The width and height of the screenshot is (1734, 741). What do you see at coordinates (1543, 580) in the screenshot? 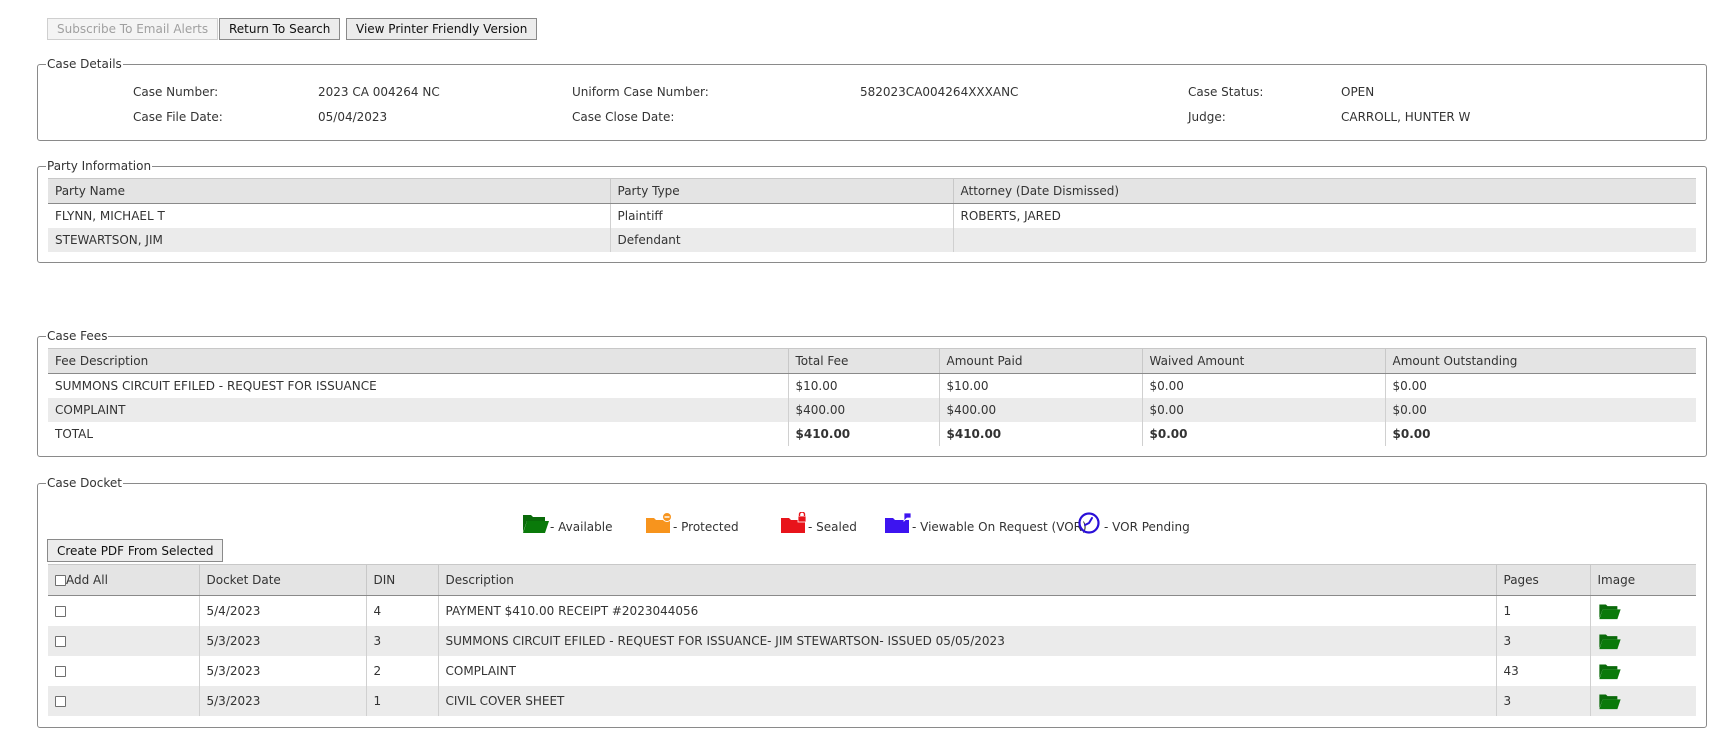
I see `pages-header: Pages` at bounding box center [1543, 580].